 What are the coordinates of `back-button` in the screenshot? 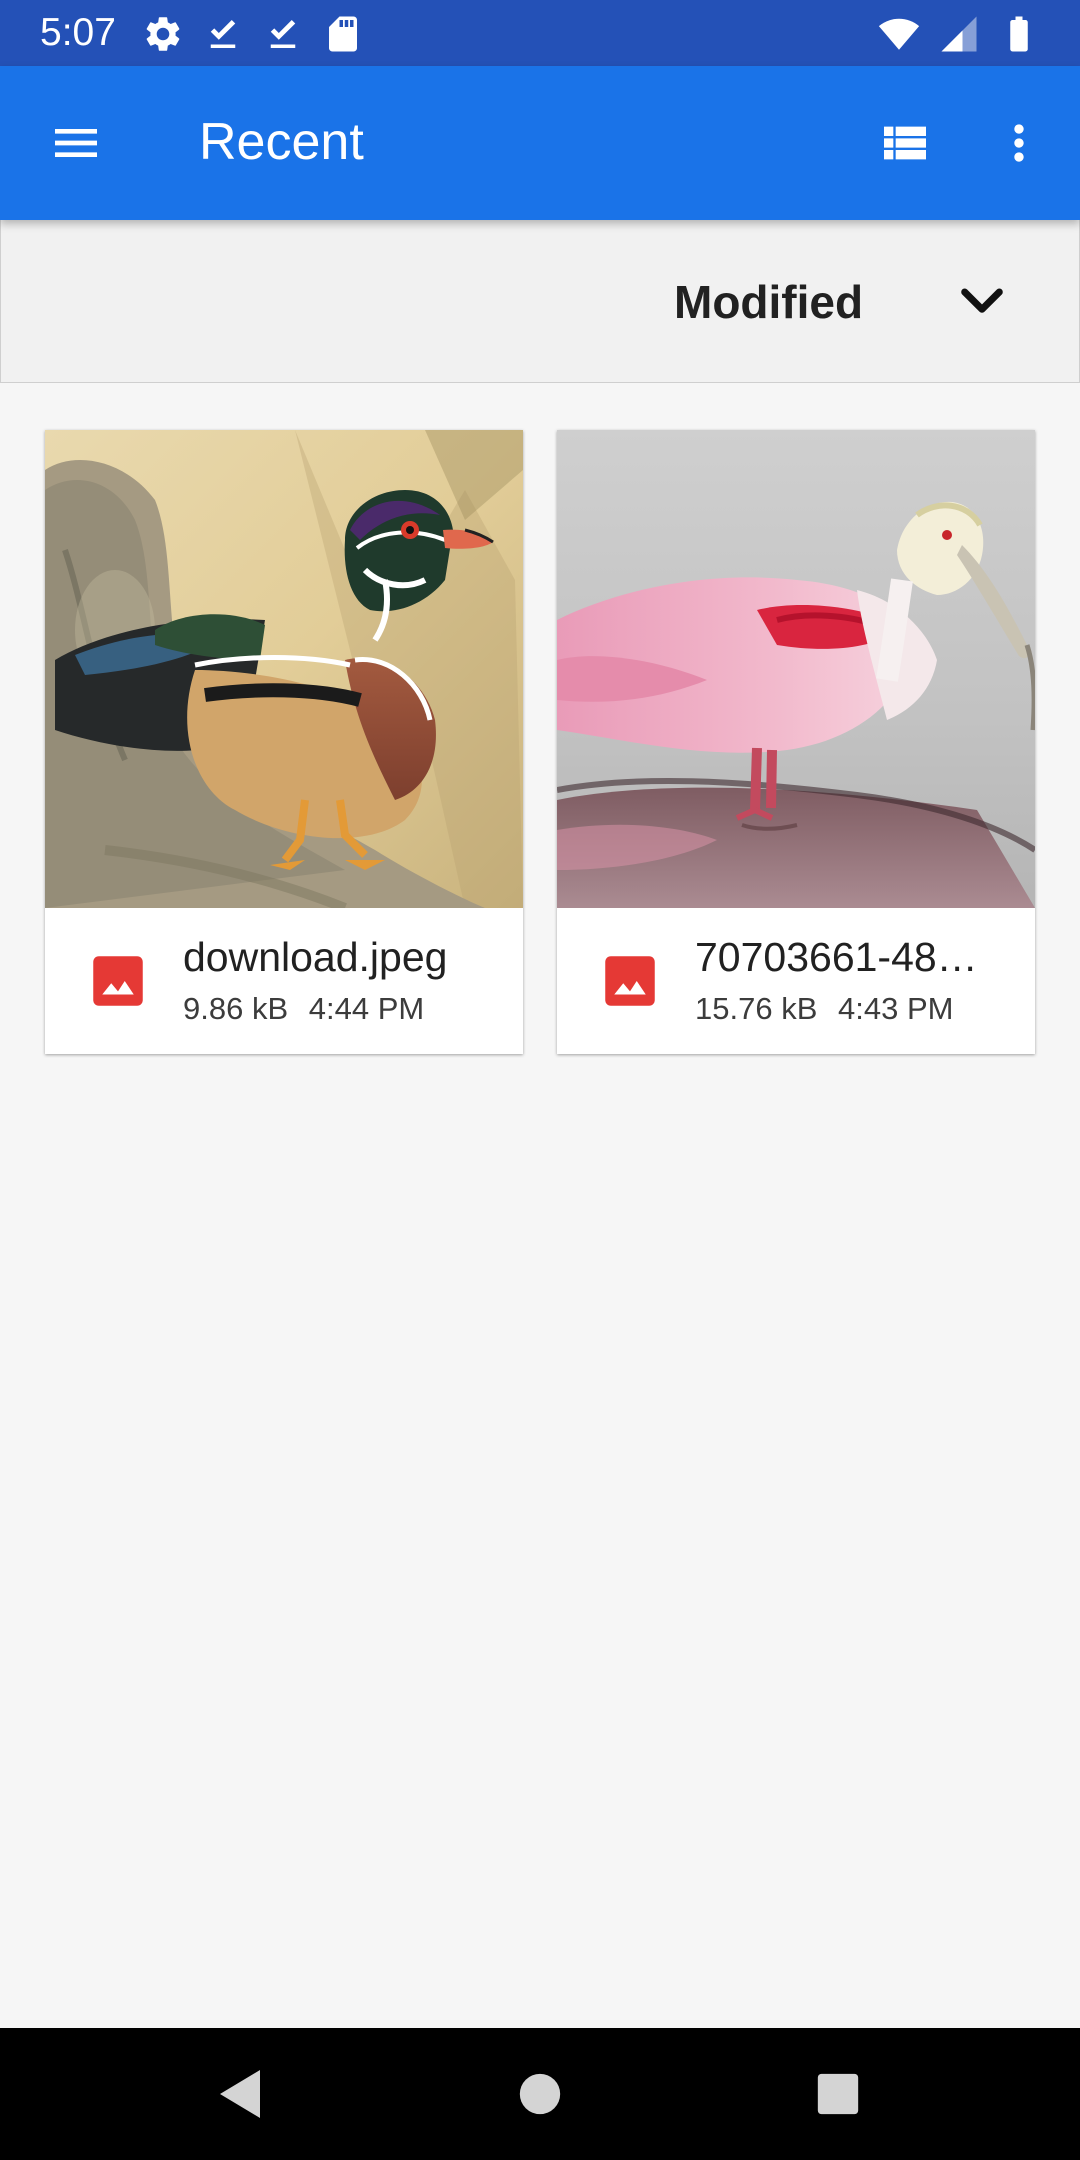 It's located at (240, 2094).